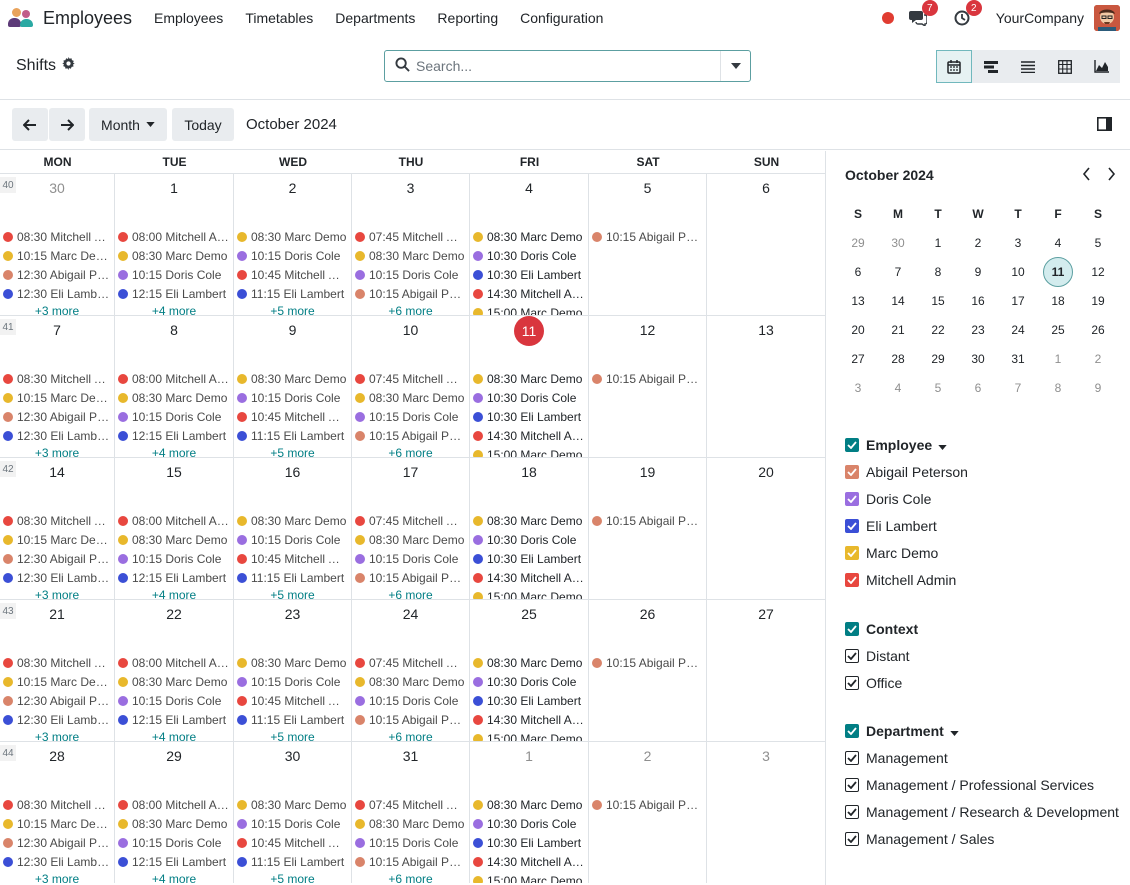  Describe the element at coordinates (410, 330) in the screenshot. I see `day-number: 10` at that location.